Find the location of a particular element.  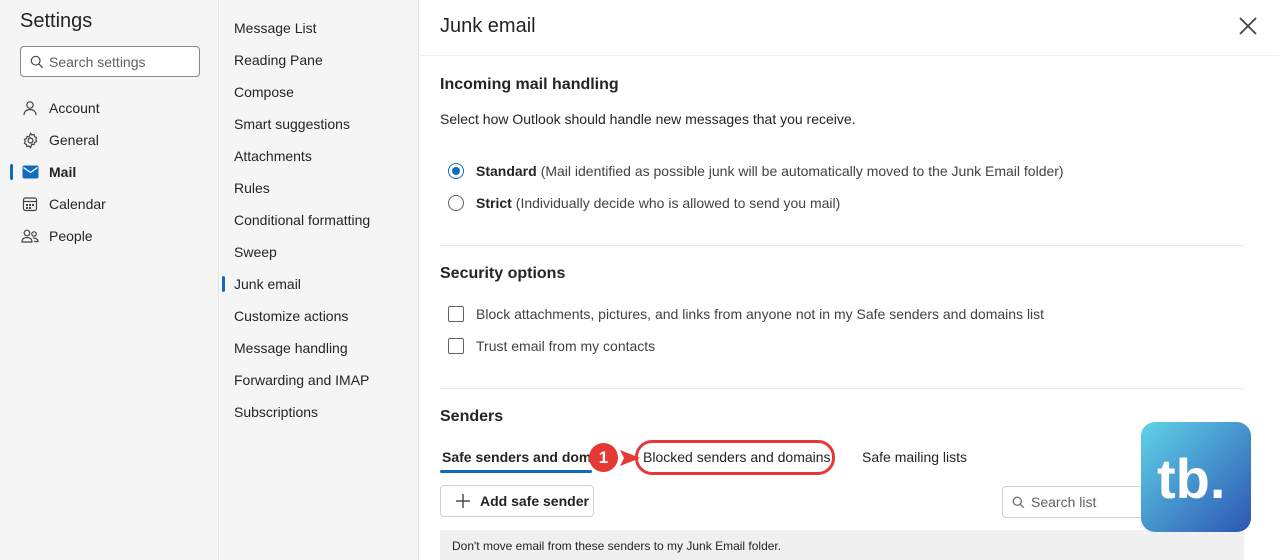

mail-icon is located at coordinates (30, 172).